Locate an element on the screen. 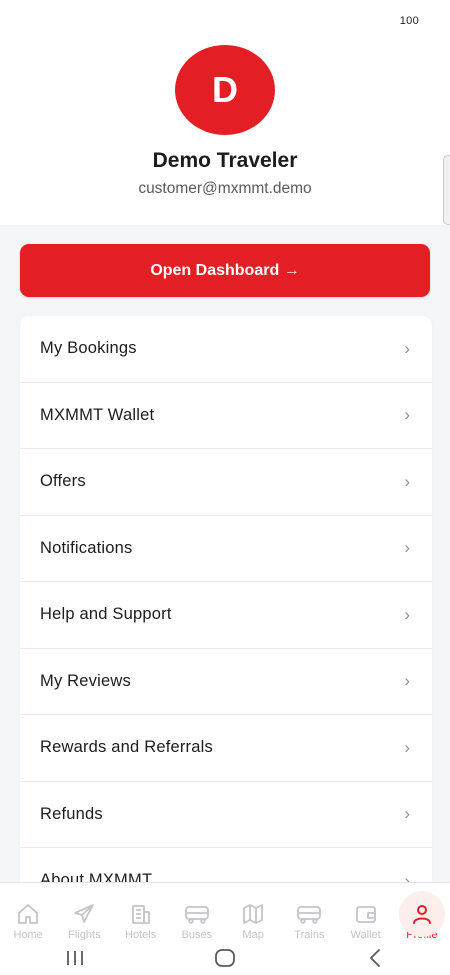  nav-item-map: Map is located at coordinates (253, 912).